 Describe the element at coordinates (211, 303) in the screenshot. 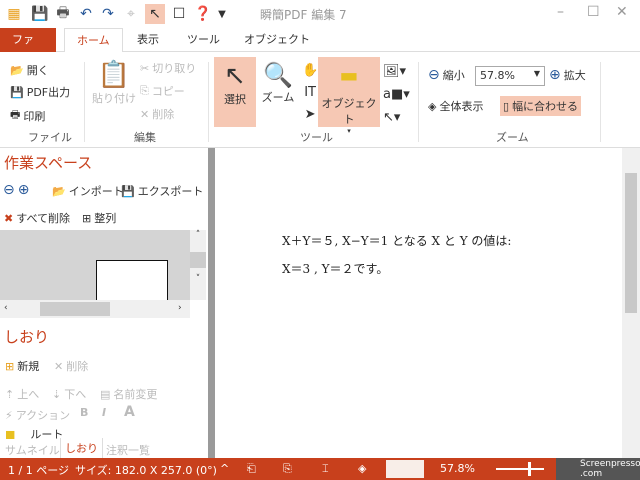

I see `panel-splitter` at that location.